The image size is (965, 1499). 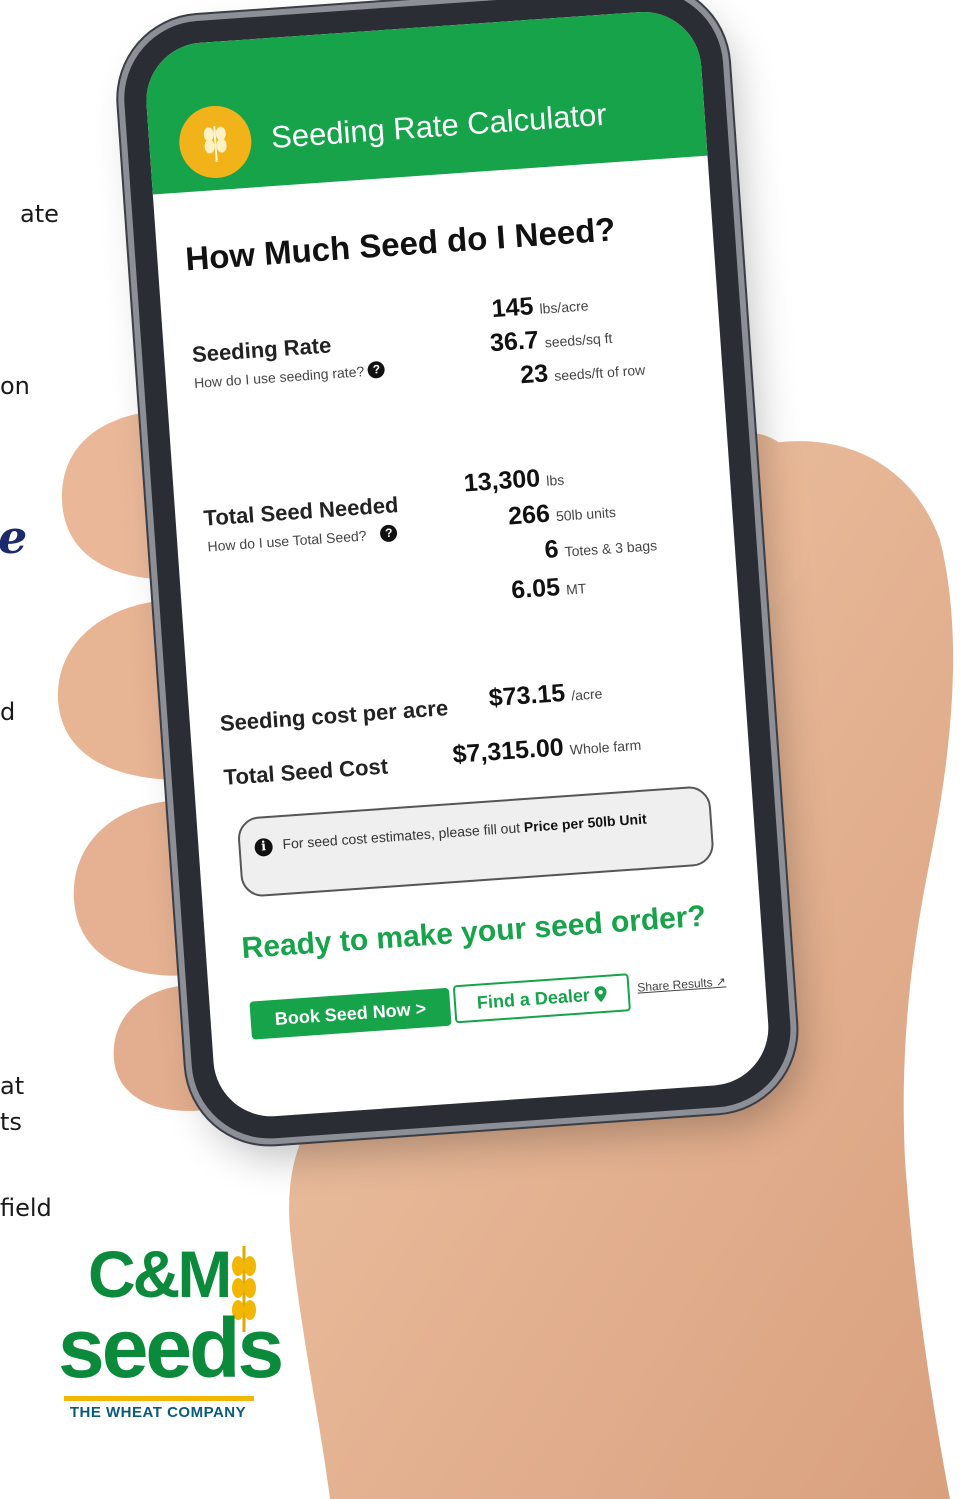 What do you see at coordinates (599, 372) in the screenshot?
I see `value-unit: seeds/ft of row` at bounding box center [599, 372].